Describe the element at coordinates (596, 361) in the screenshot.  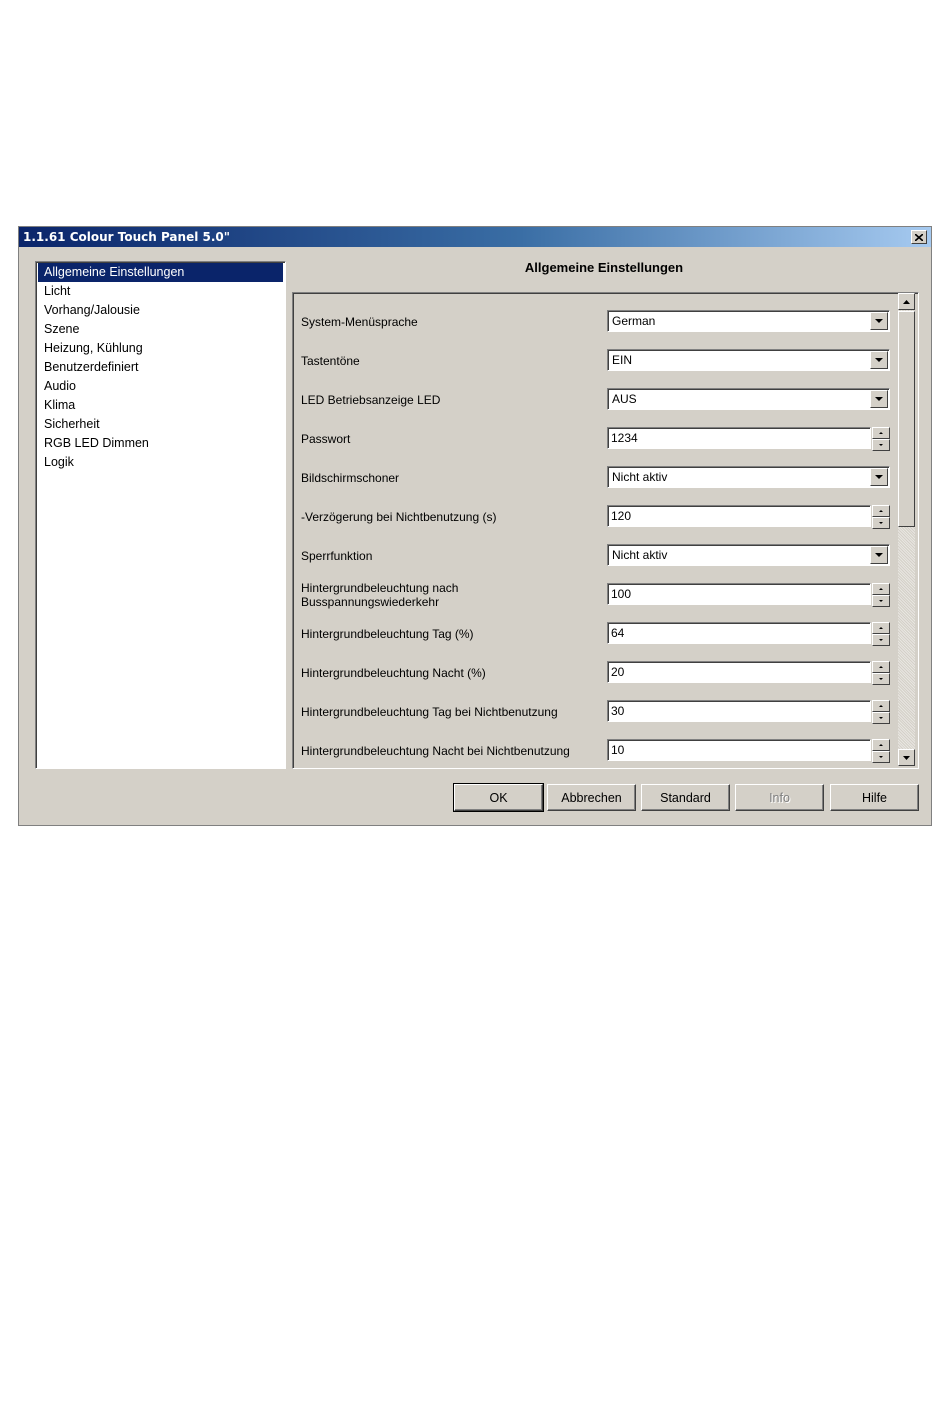
I see `parameter-row: Tastentöne EIN` at that location.